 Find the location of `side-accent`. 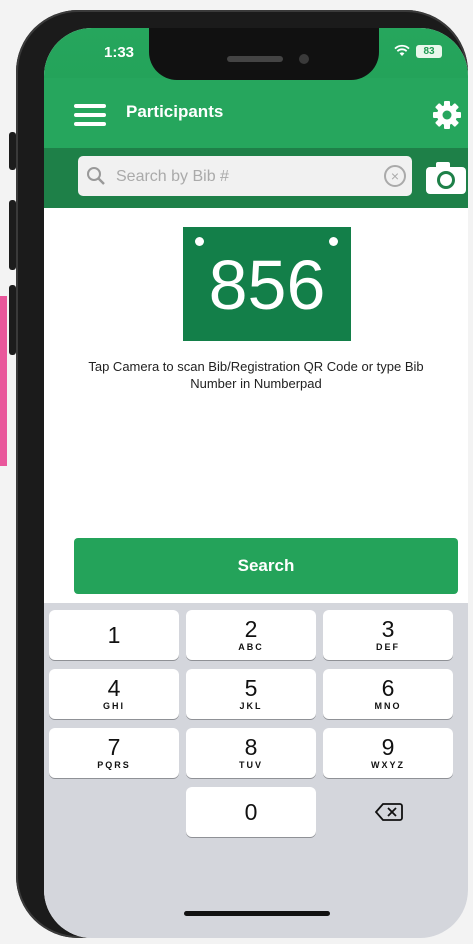

side-accent is located at coordinates (3, 381).